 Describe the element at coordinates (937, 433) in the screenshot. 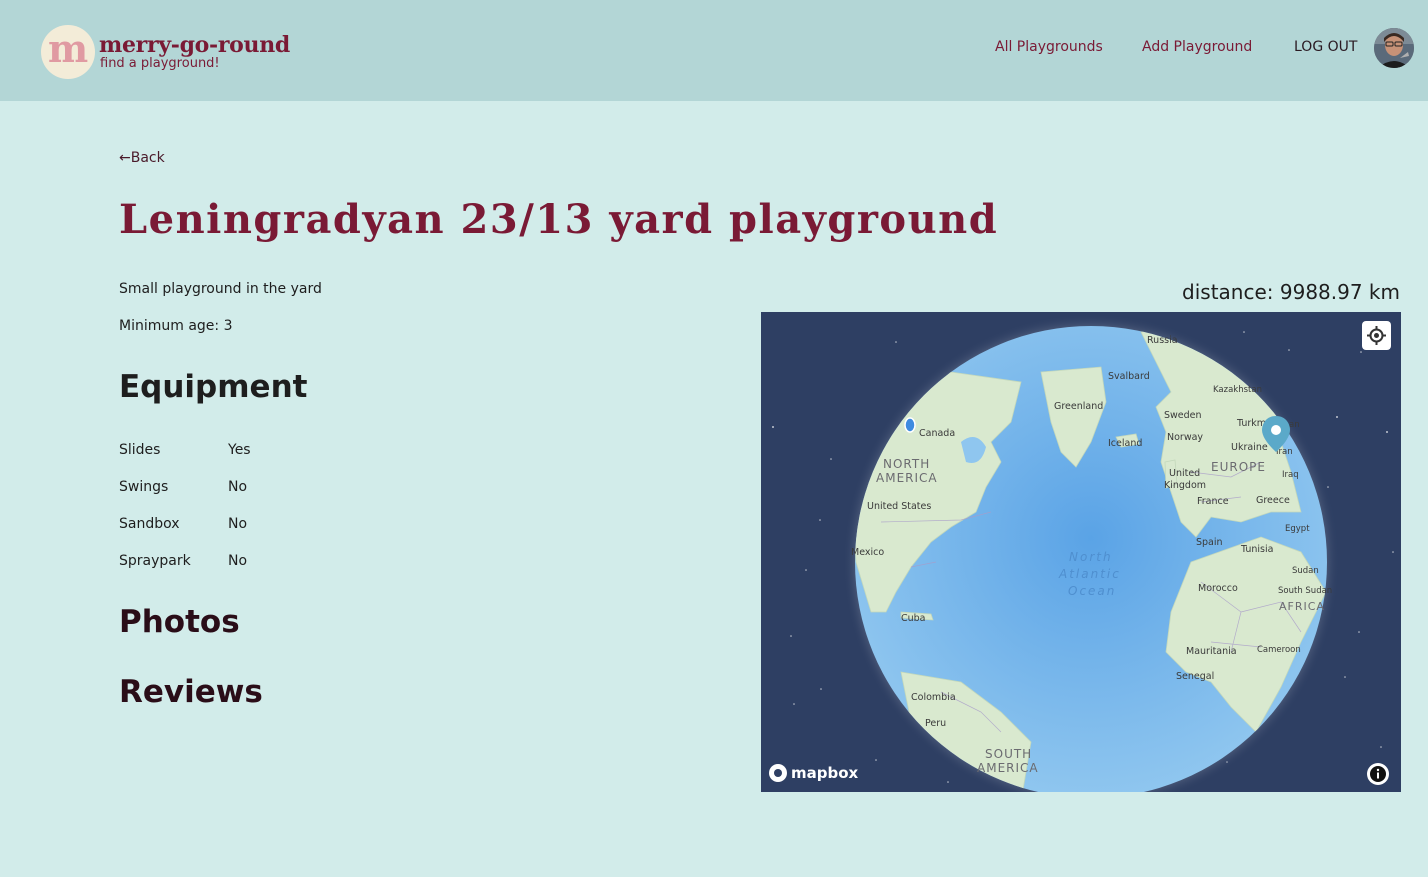

I see `label-canada: Canada` at that location.